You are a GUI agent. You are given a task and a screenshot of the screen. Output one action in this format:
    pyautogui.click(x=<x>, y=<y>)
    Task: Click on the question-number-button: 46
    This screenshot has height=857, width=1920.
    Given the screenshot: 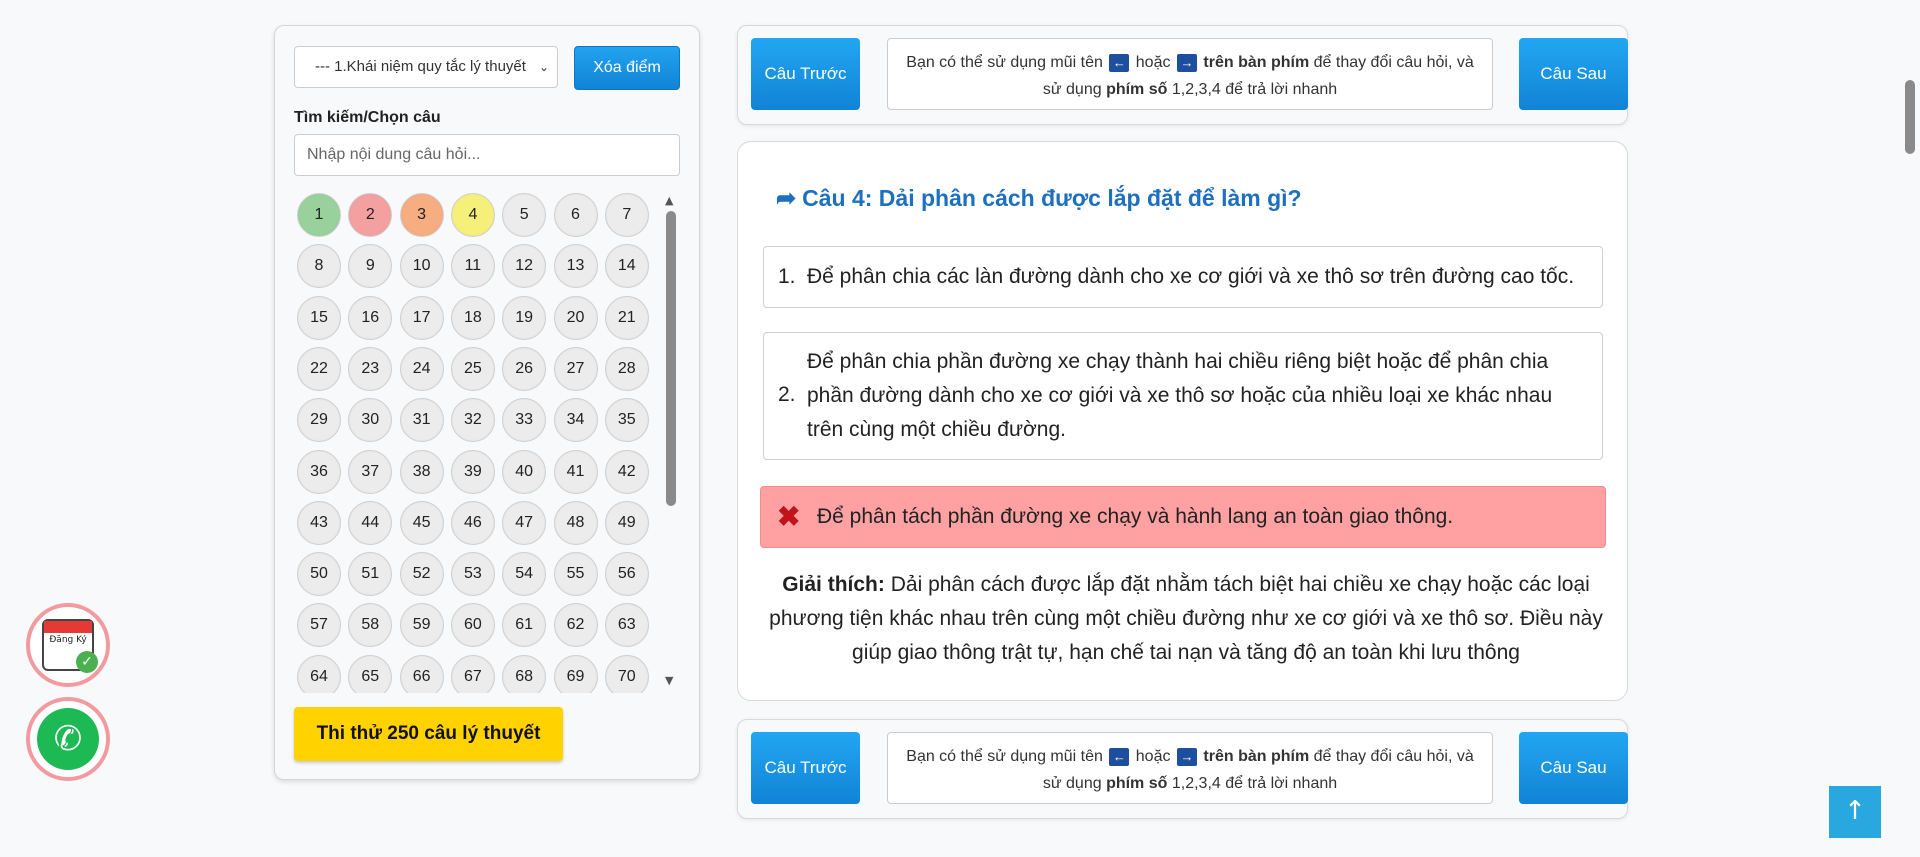 What is the action you would take?
    pyautogui.click(x=472, y=522)
    